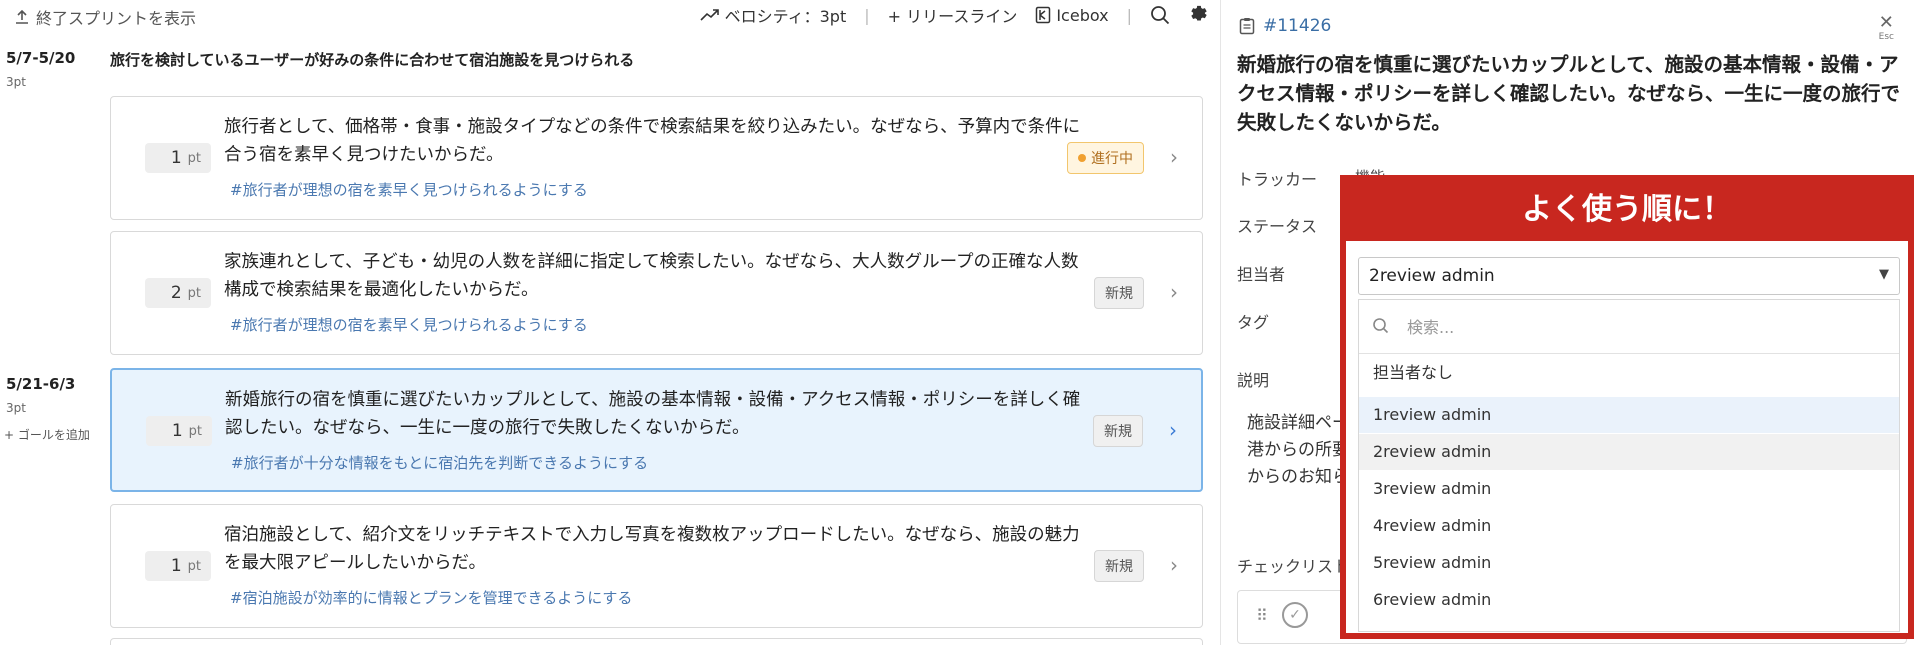 The image size is (1920, 645). I want to click on assignee-option: 3review admin, so click(1629, 489).